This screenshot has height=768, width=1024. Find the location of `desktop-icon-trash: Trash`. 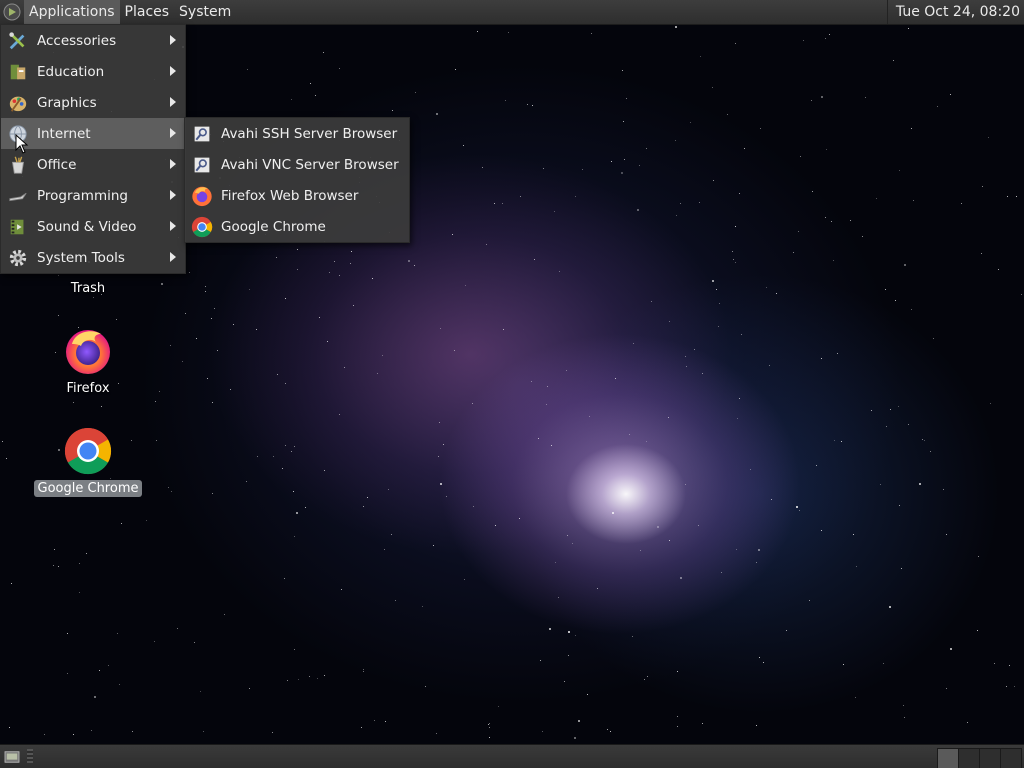

desktop-icon-trash: Trash is located at coordinates (88, 286).